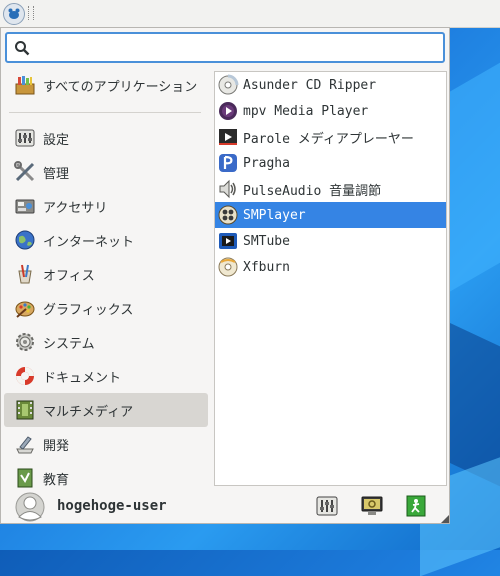  I want to click on graphics-palette-icon, so click(25, 309).